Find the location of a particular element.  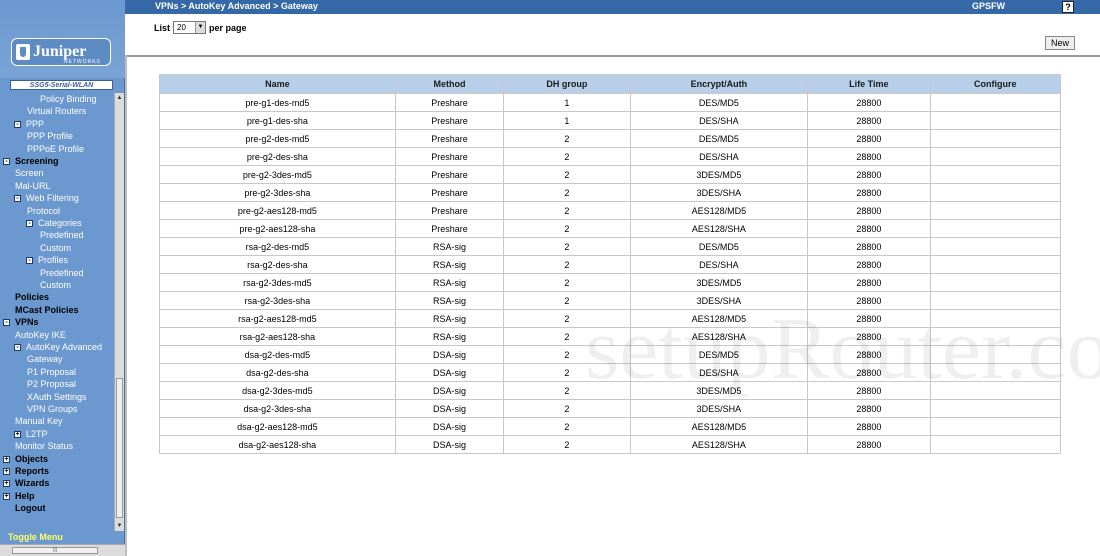

menu-item-mcast-policies: MCast Policies is located at coordinates (47, 310).